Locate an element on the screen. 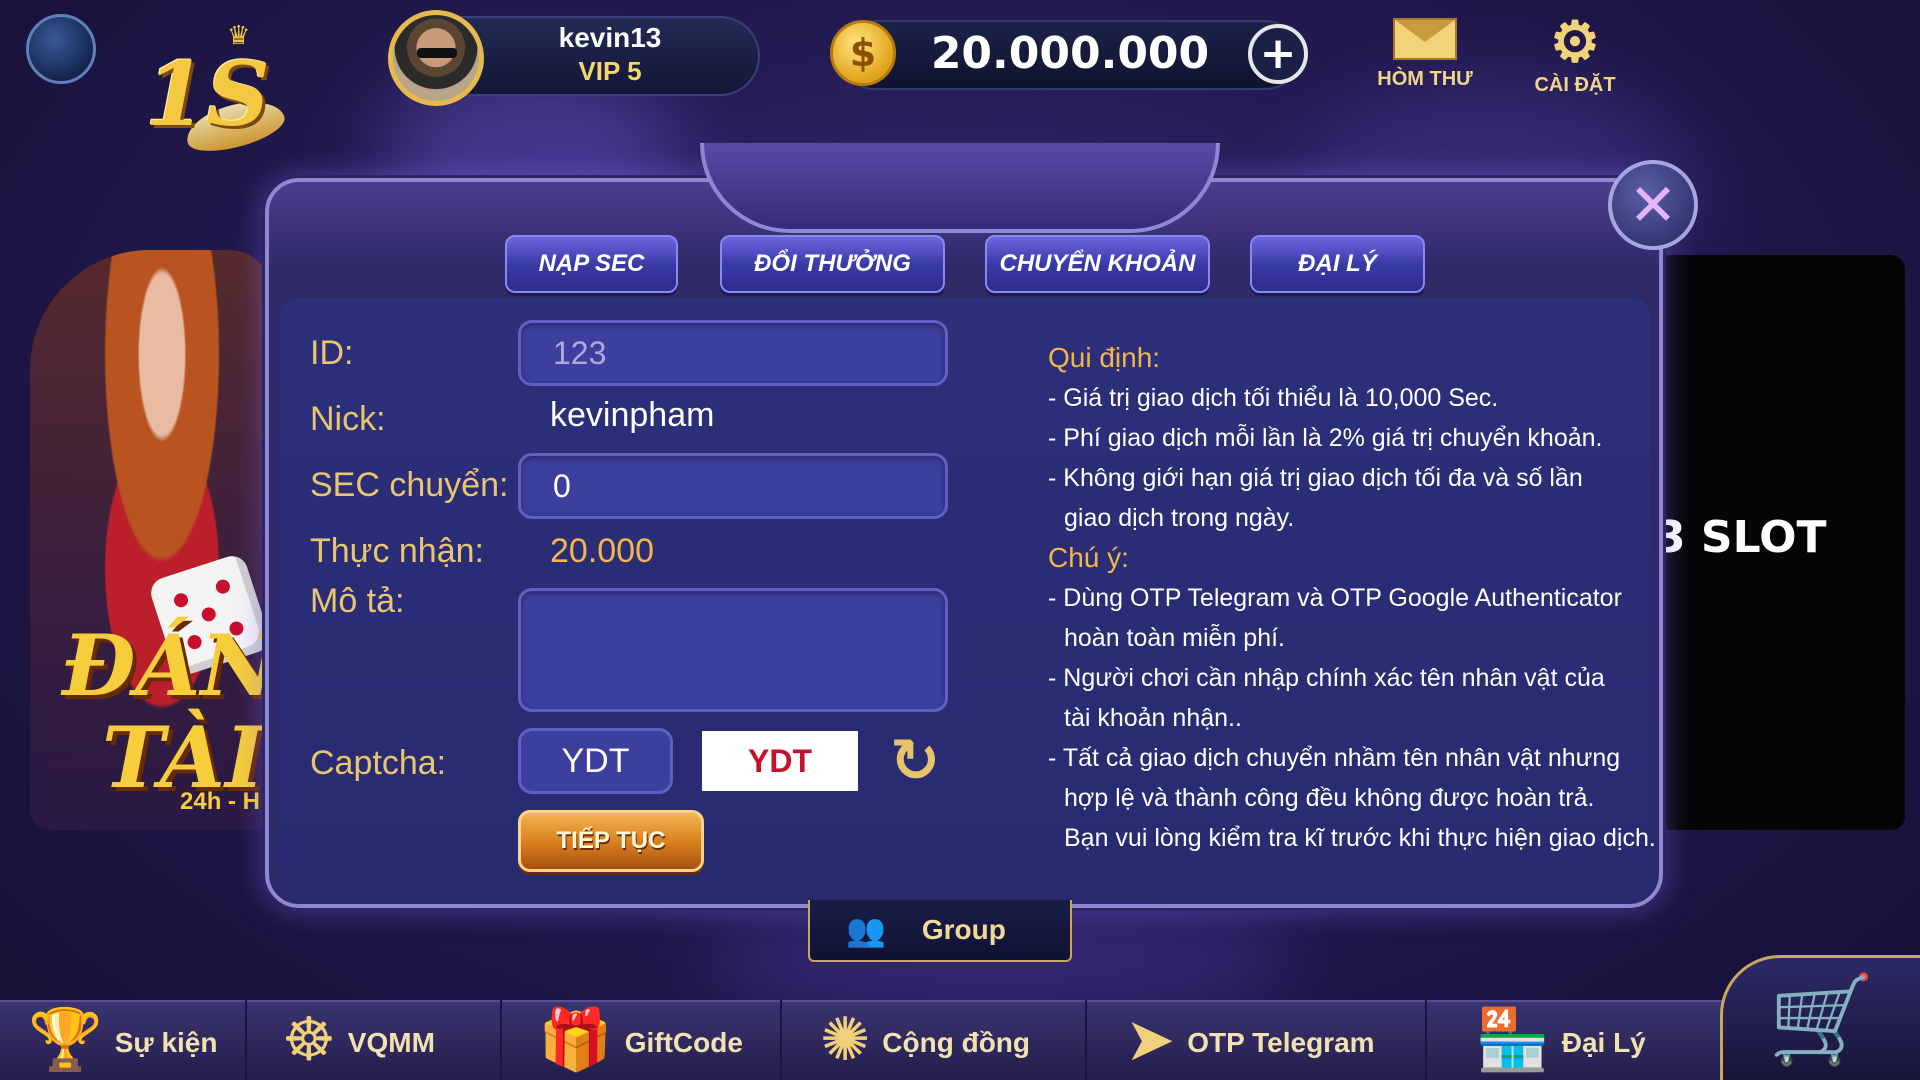 This screenshot has height=1080, width=1920. close-button: ✕ is located at coordinates (1653, 205).